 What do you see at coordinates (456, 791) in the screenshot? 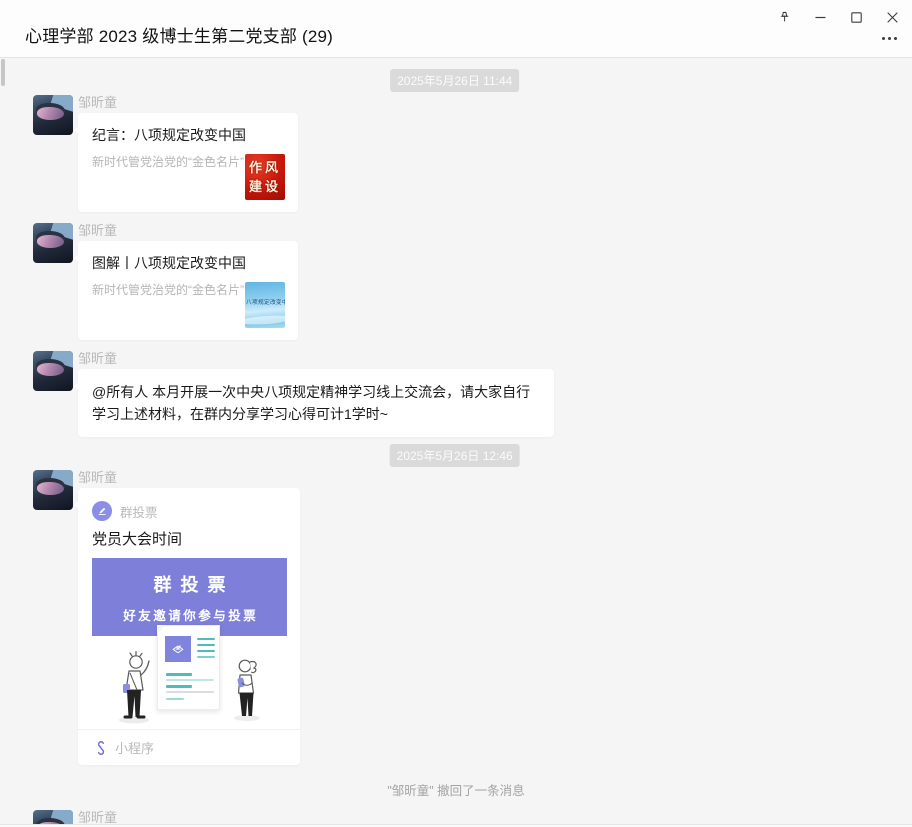
I see `recall-notice: "邹昕童" 撤回了一条消息` at bounding box center [456, 791].